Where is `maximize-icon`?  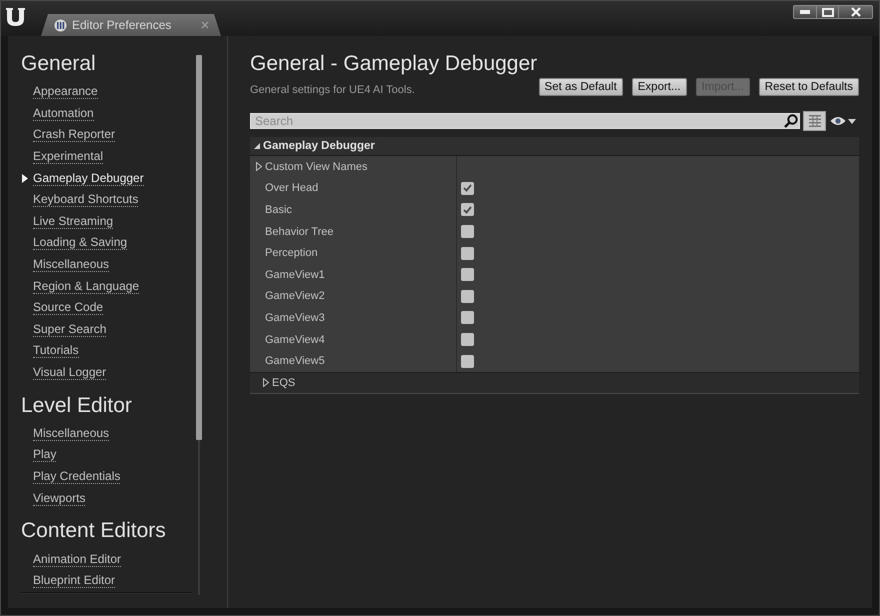 maximize-icon is located at coordinates (828, 12).